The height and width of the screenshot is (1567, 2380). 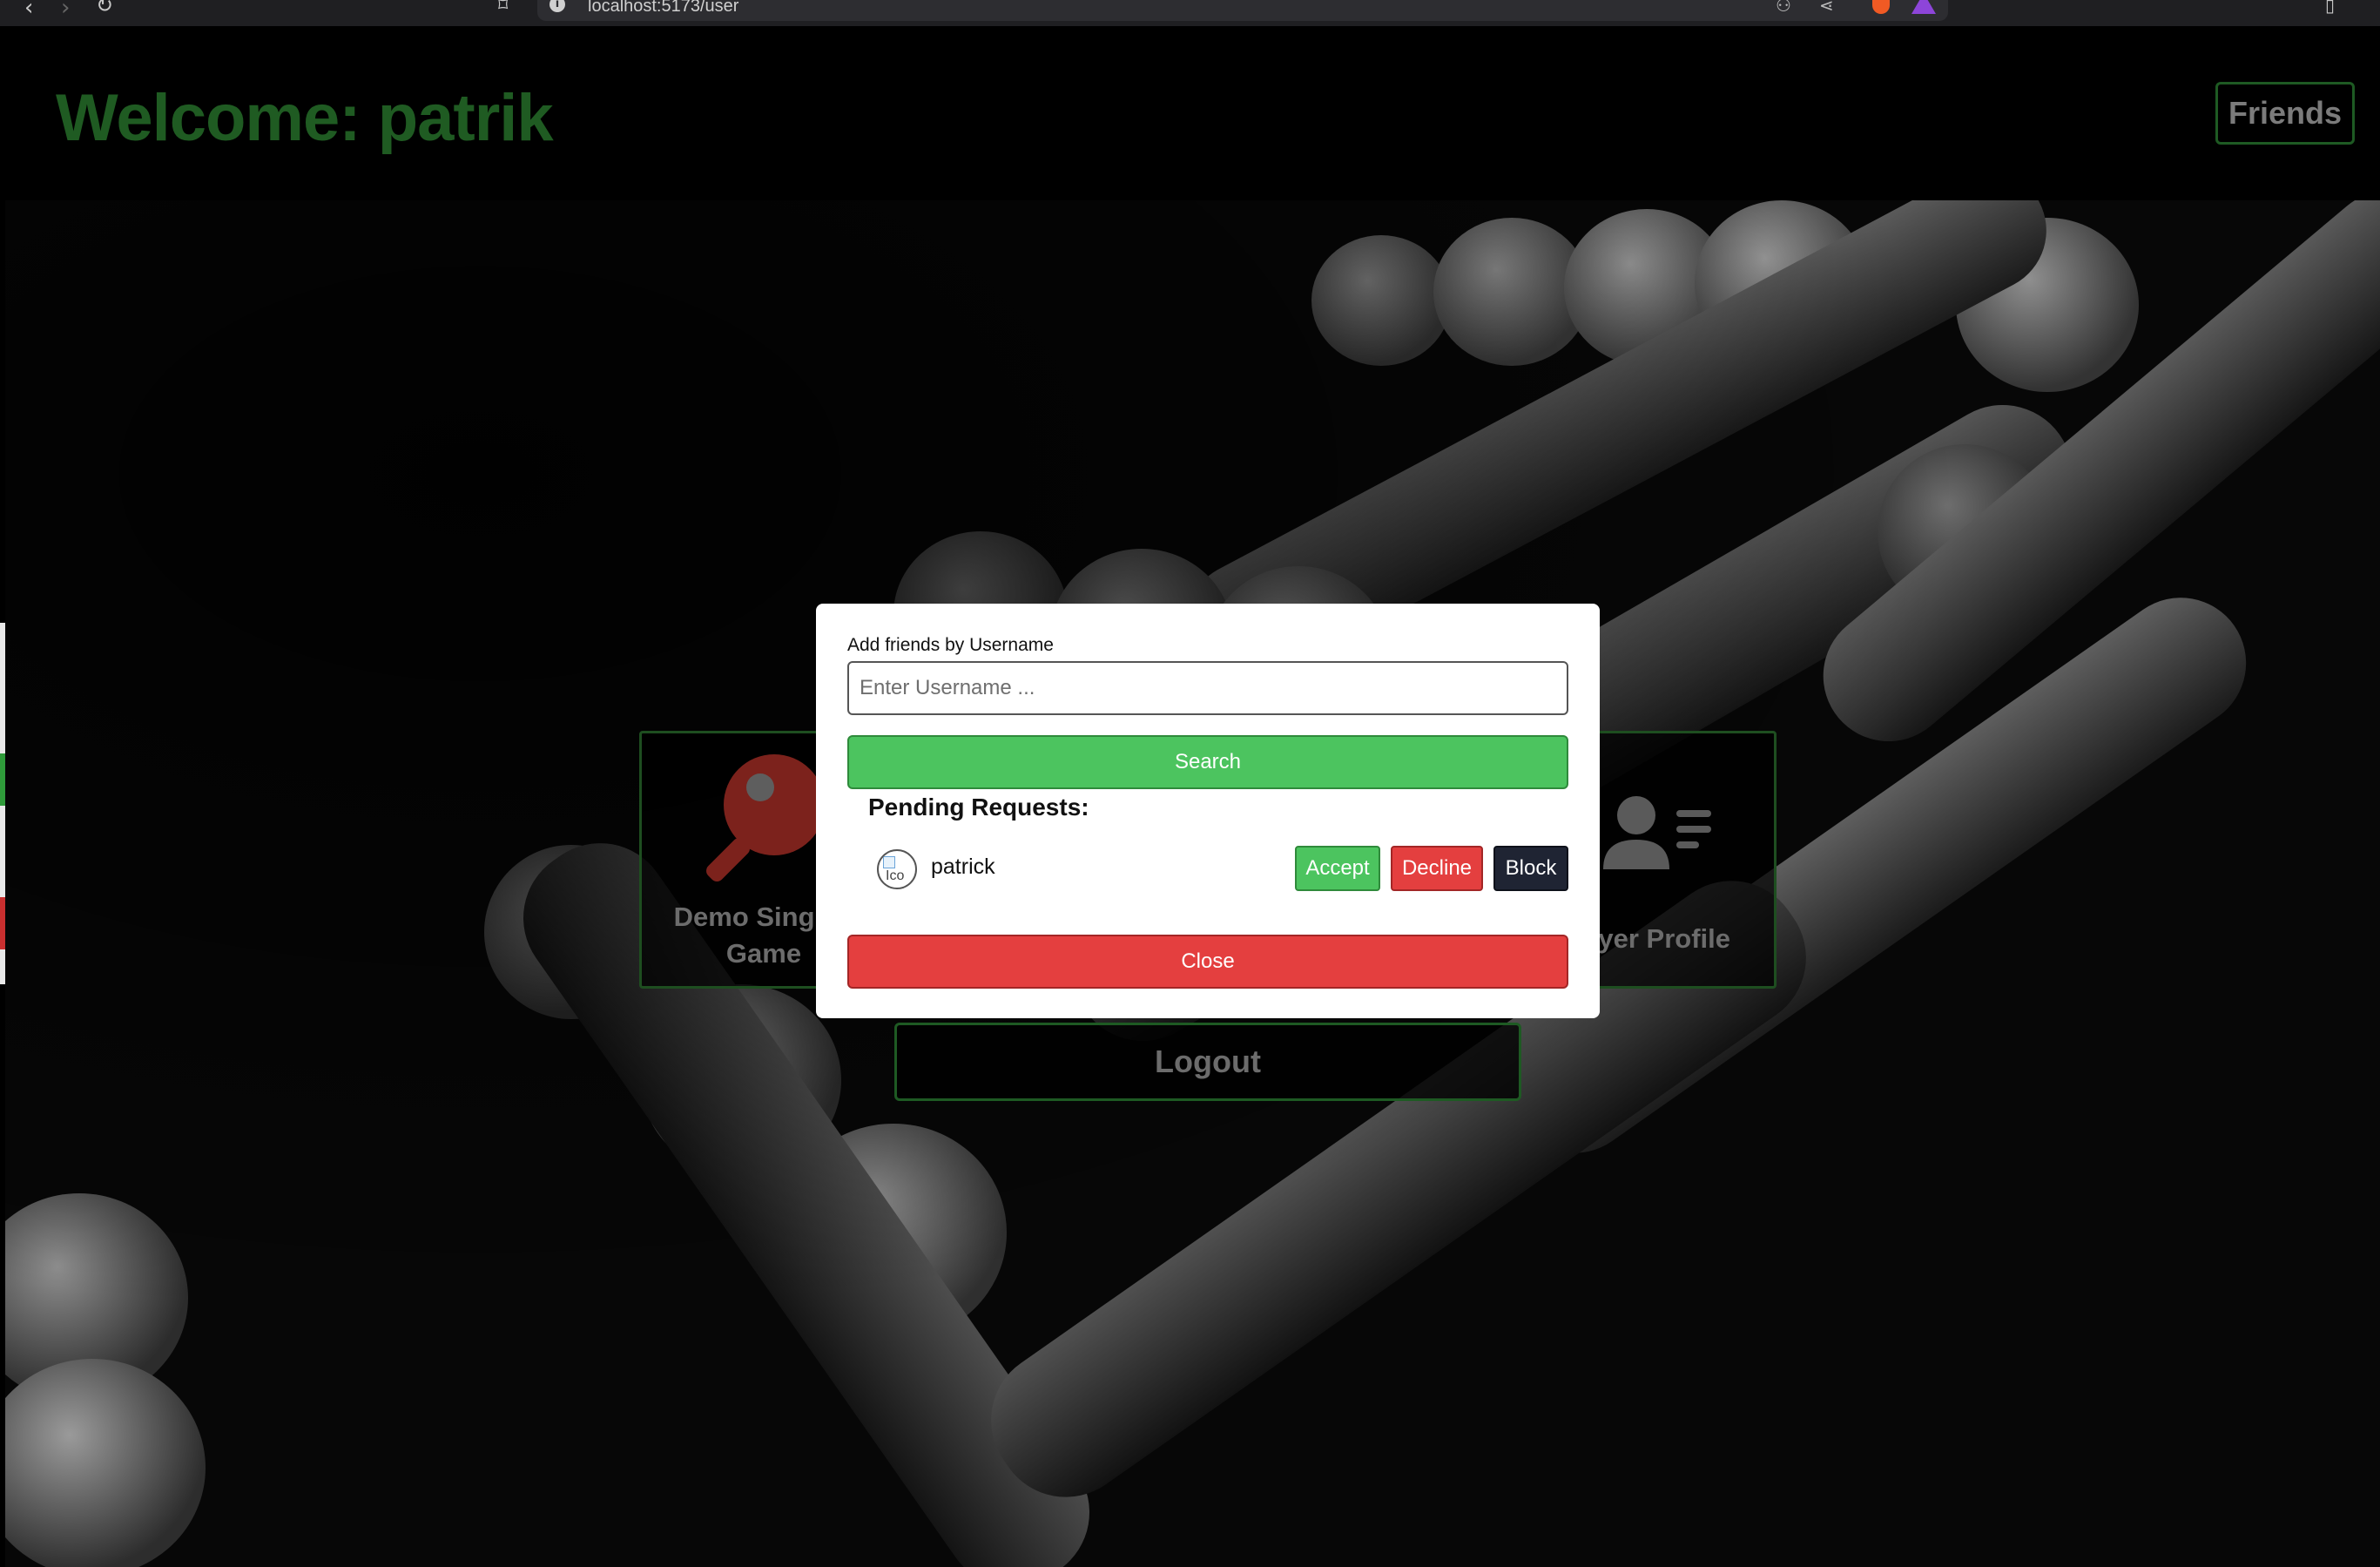 I want to click on username-input, so click(x=1207, y=688).